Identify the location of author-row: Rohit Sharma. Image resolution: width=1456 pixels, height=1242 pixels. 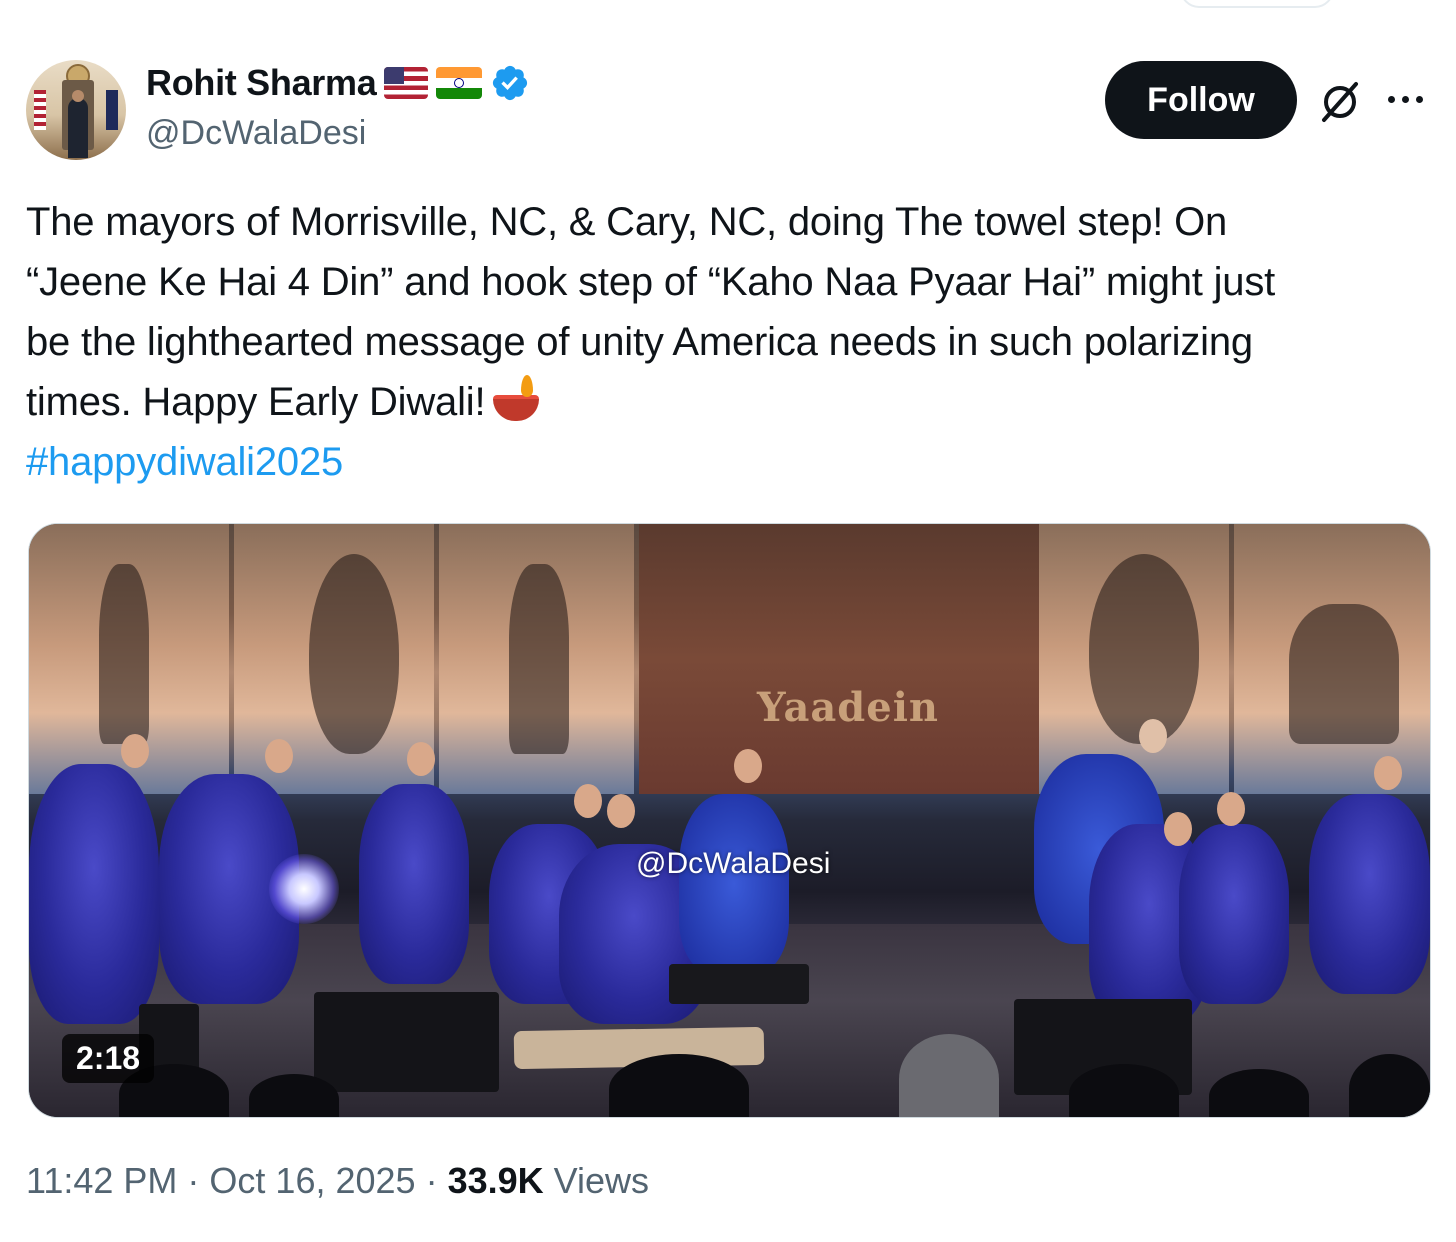
(338, 83).